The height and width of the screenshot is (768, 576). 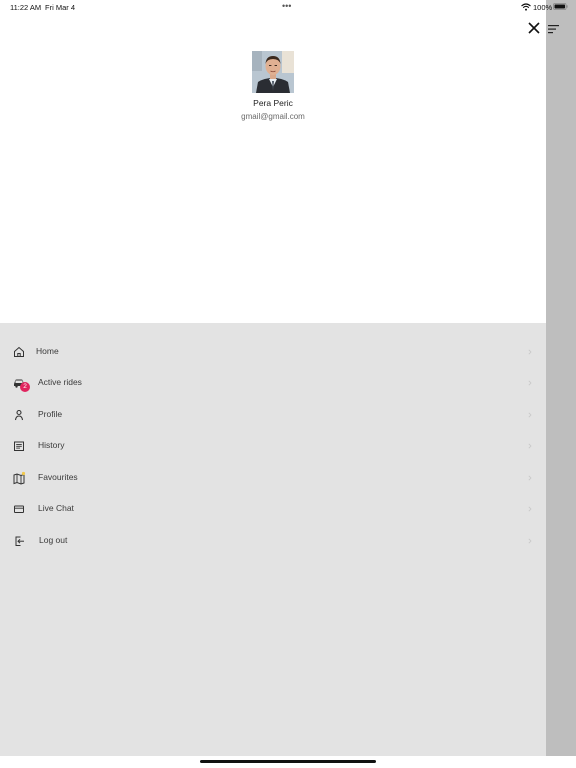 What do you see at coordinates (273, 383) in the screenshot?
I see `menu-item-active-rides: 2 Active rides` at bounding box center [273, 383].